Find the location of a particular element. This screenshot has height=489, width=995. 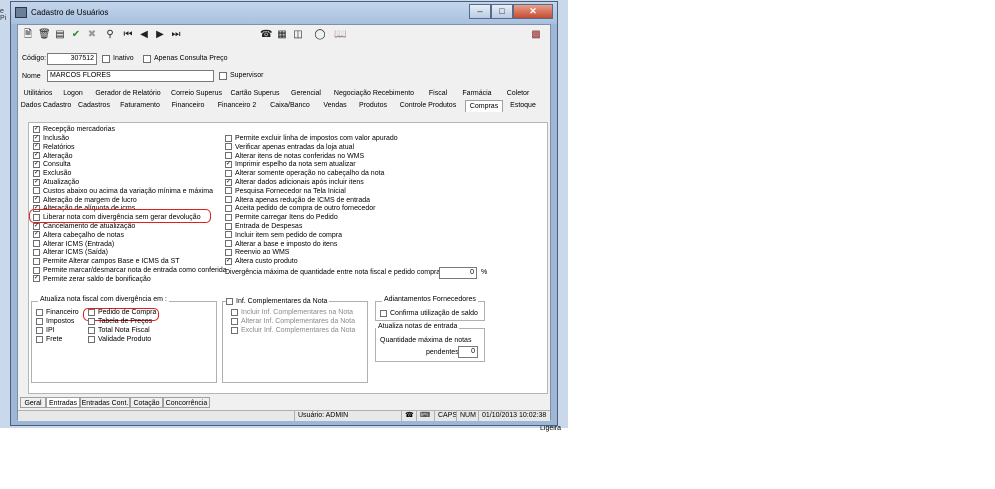

left-permission-item: ✓ Inclusão is located at coordinates (51, 138).